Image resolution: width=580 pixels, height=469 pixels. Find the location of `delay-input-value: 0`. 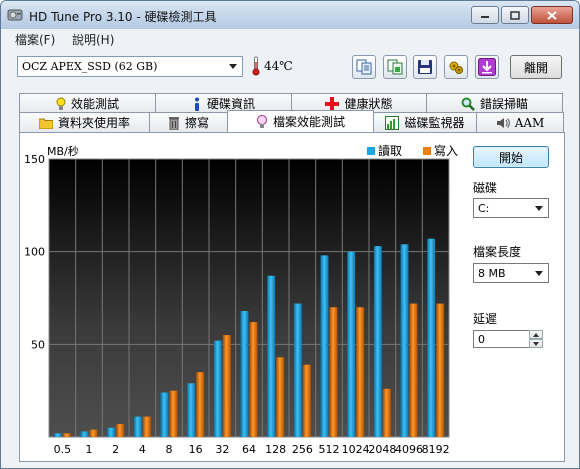

delay-input-value: 0 is located at coordinates (481, 339).